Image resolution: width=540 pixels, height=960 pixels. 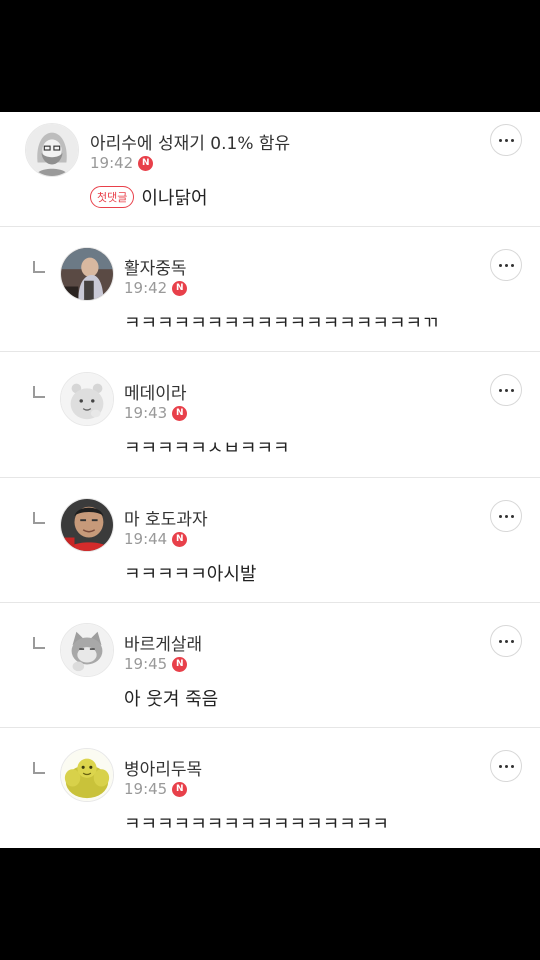 I want to click on comment-time: 19:44, so click(x=146, y=539).